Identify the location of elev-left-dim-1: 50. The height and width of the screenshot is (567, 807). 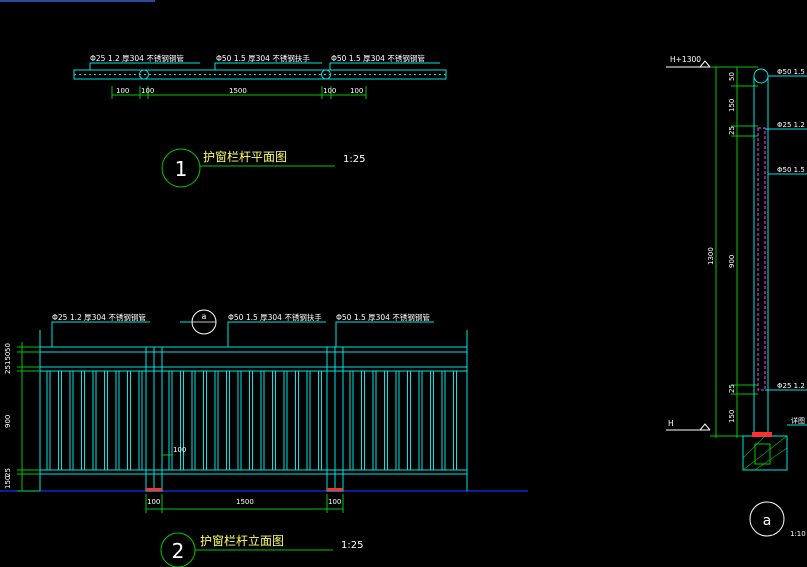
(8, 347).